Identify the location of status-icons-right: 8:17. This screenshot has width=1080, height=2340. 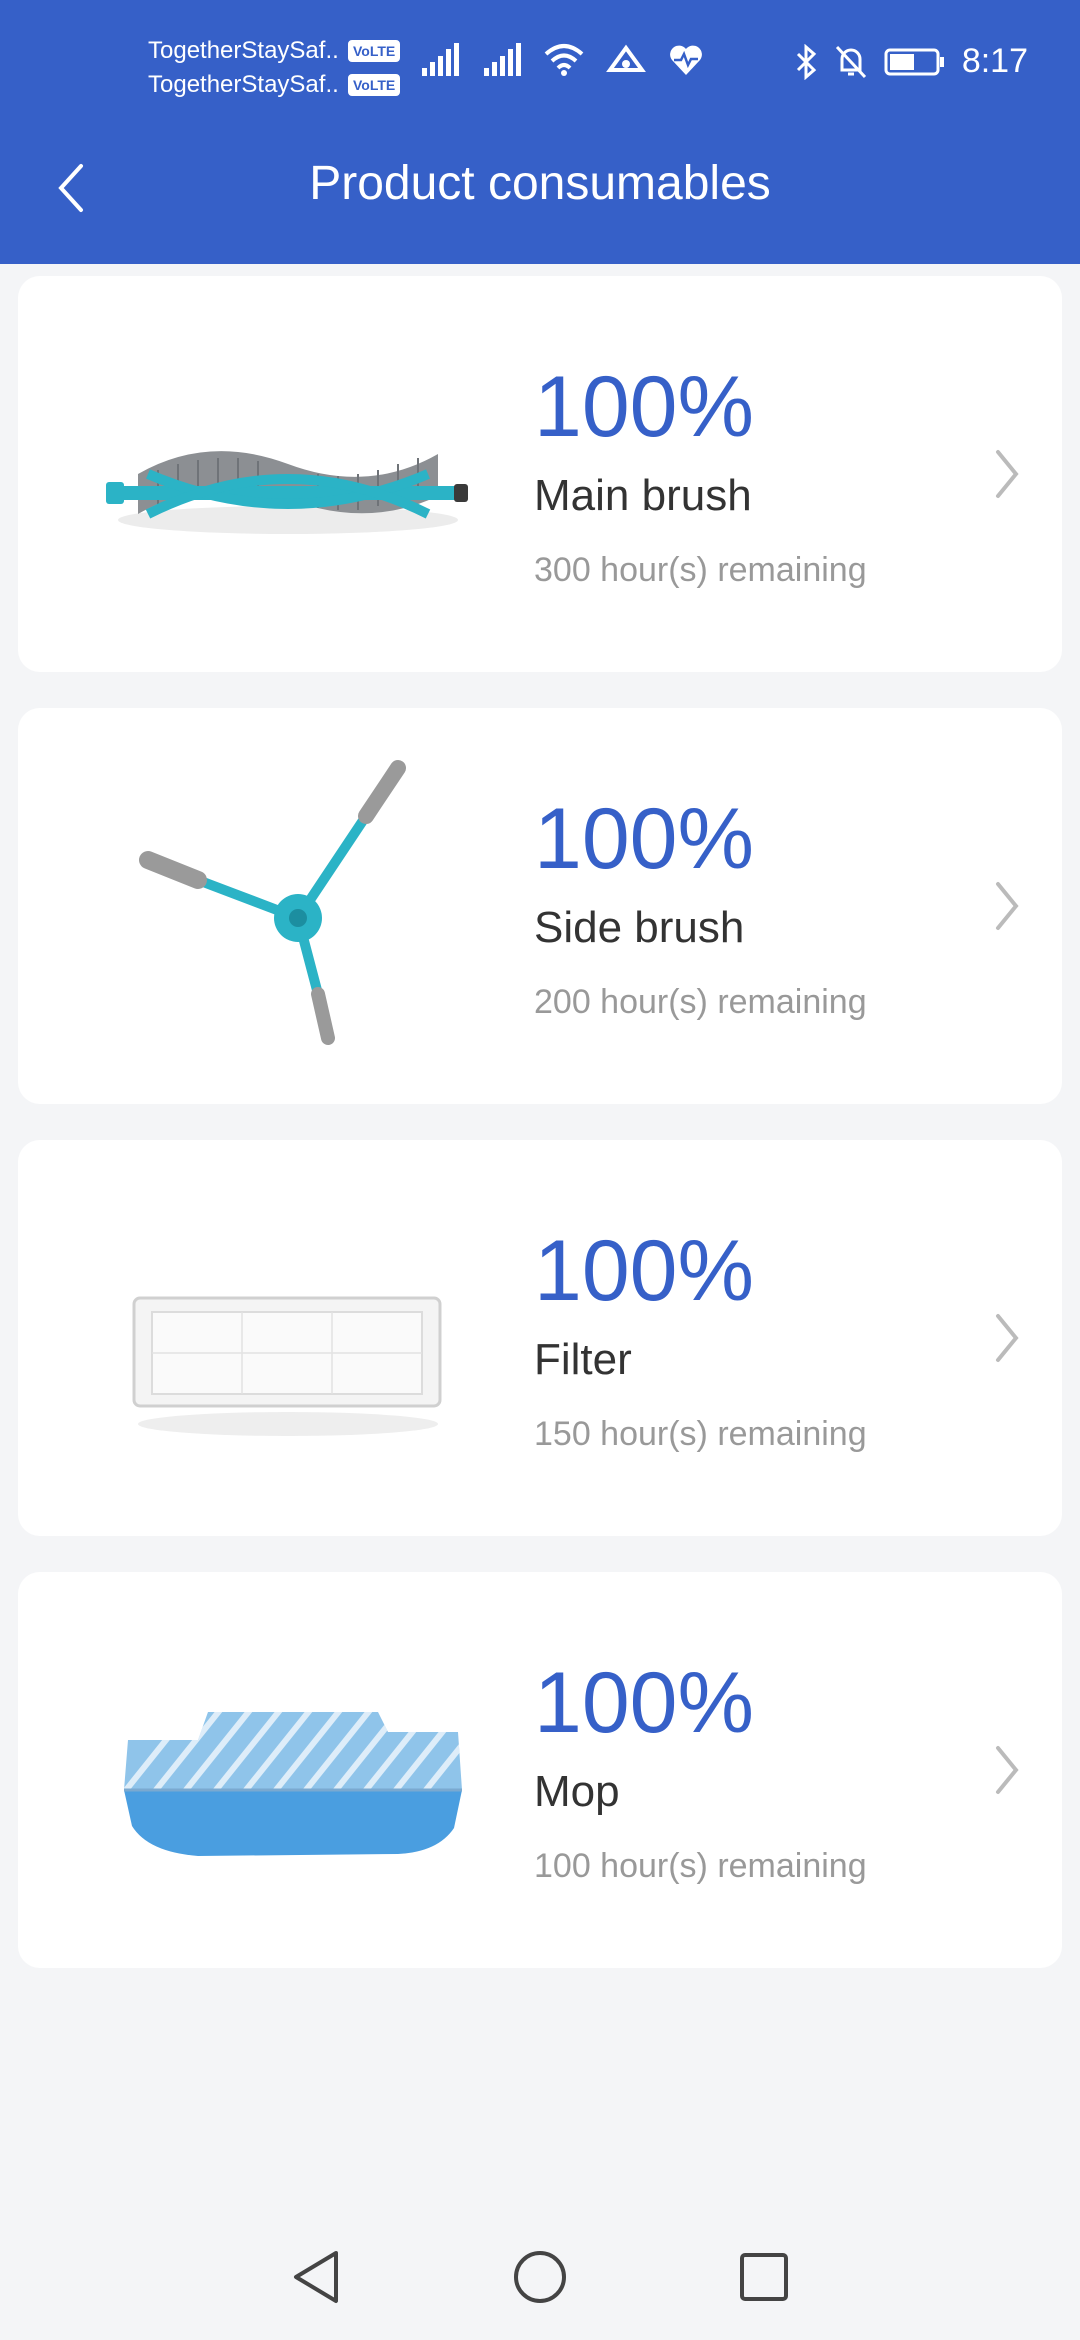
(911, 61).